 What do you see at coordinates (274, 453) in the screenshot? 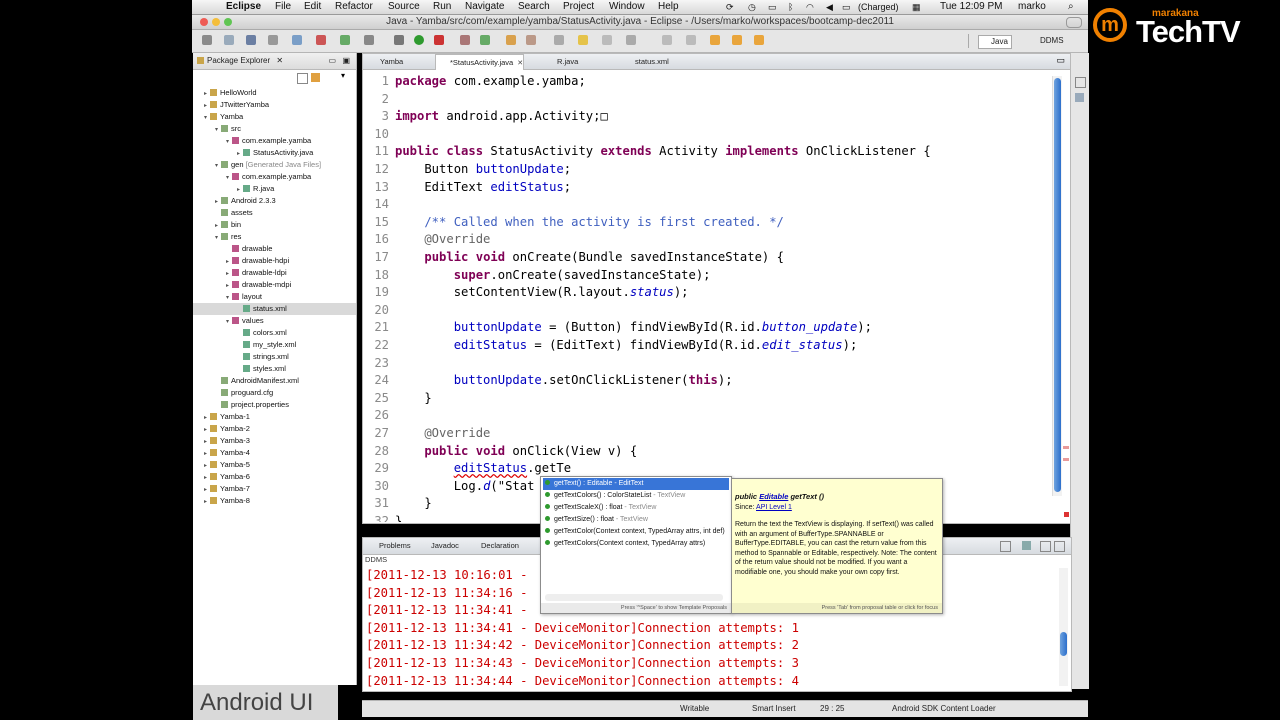
I see `tree-item: ▸ Yamba-4` at bounding box center [274, 453].